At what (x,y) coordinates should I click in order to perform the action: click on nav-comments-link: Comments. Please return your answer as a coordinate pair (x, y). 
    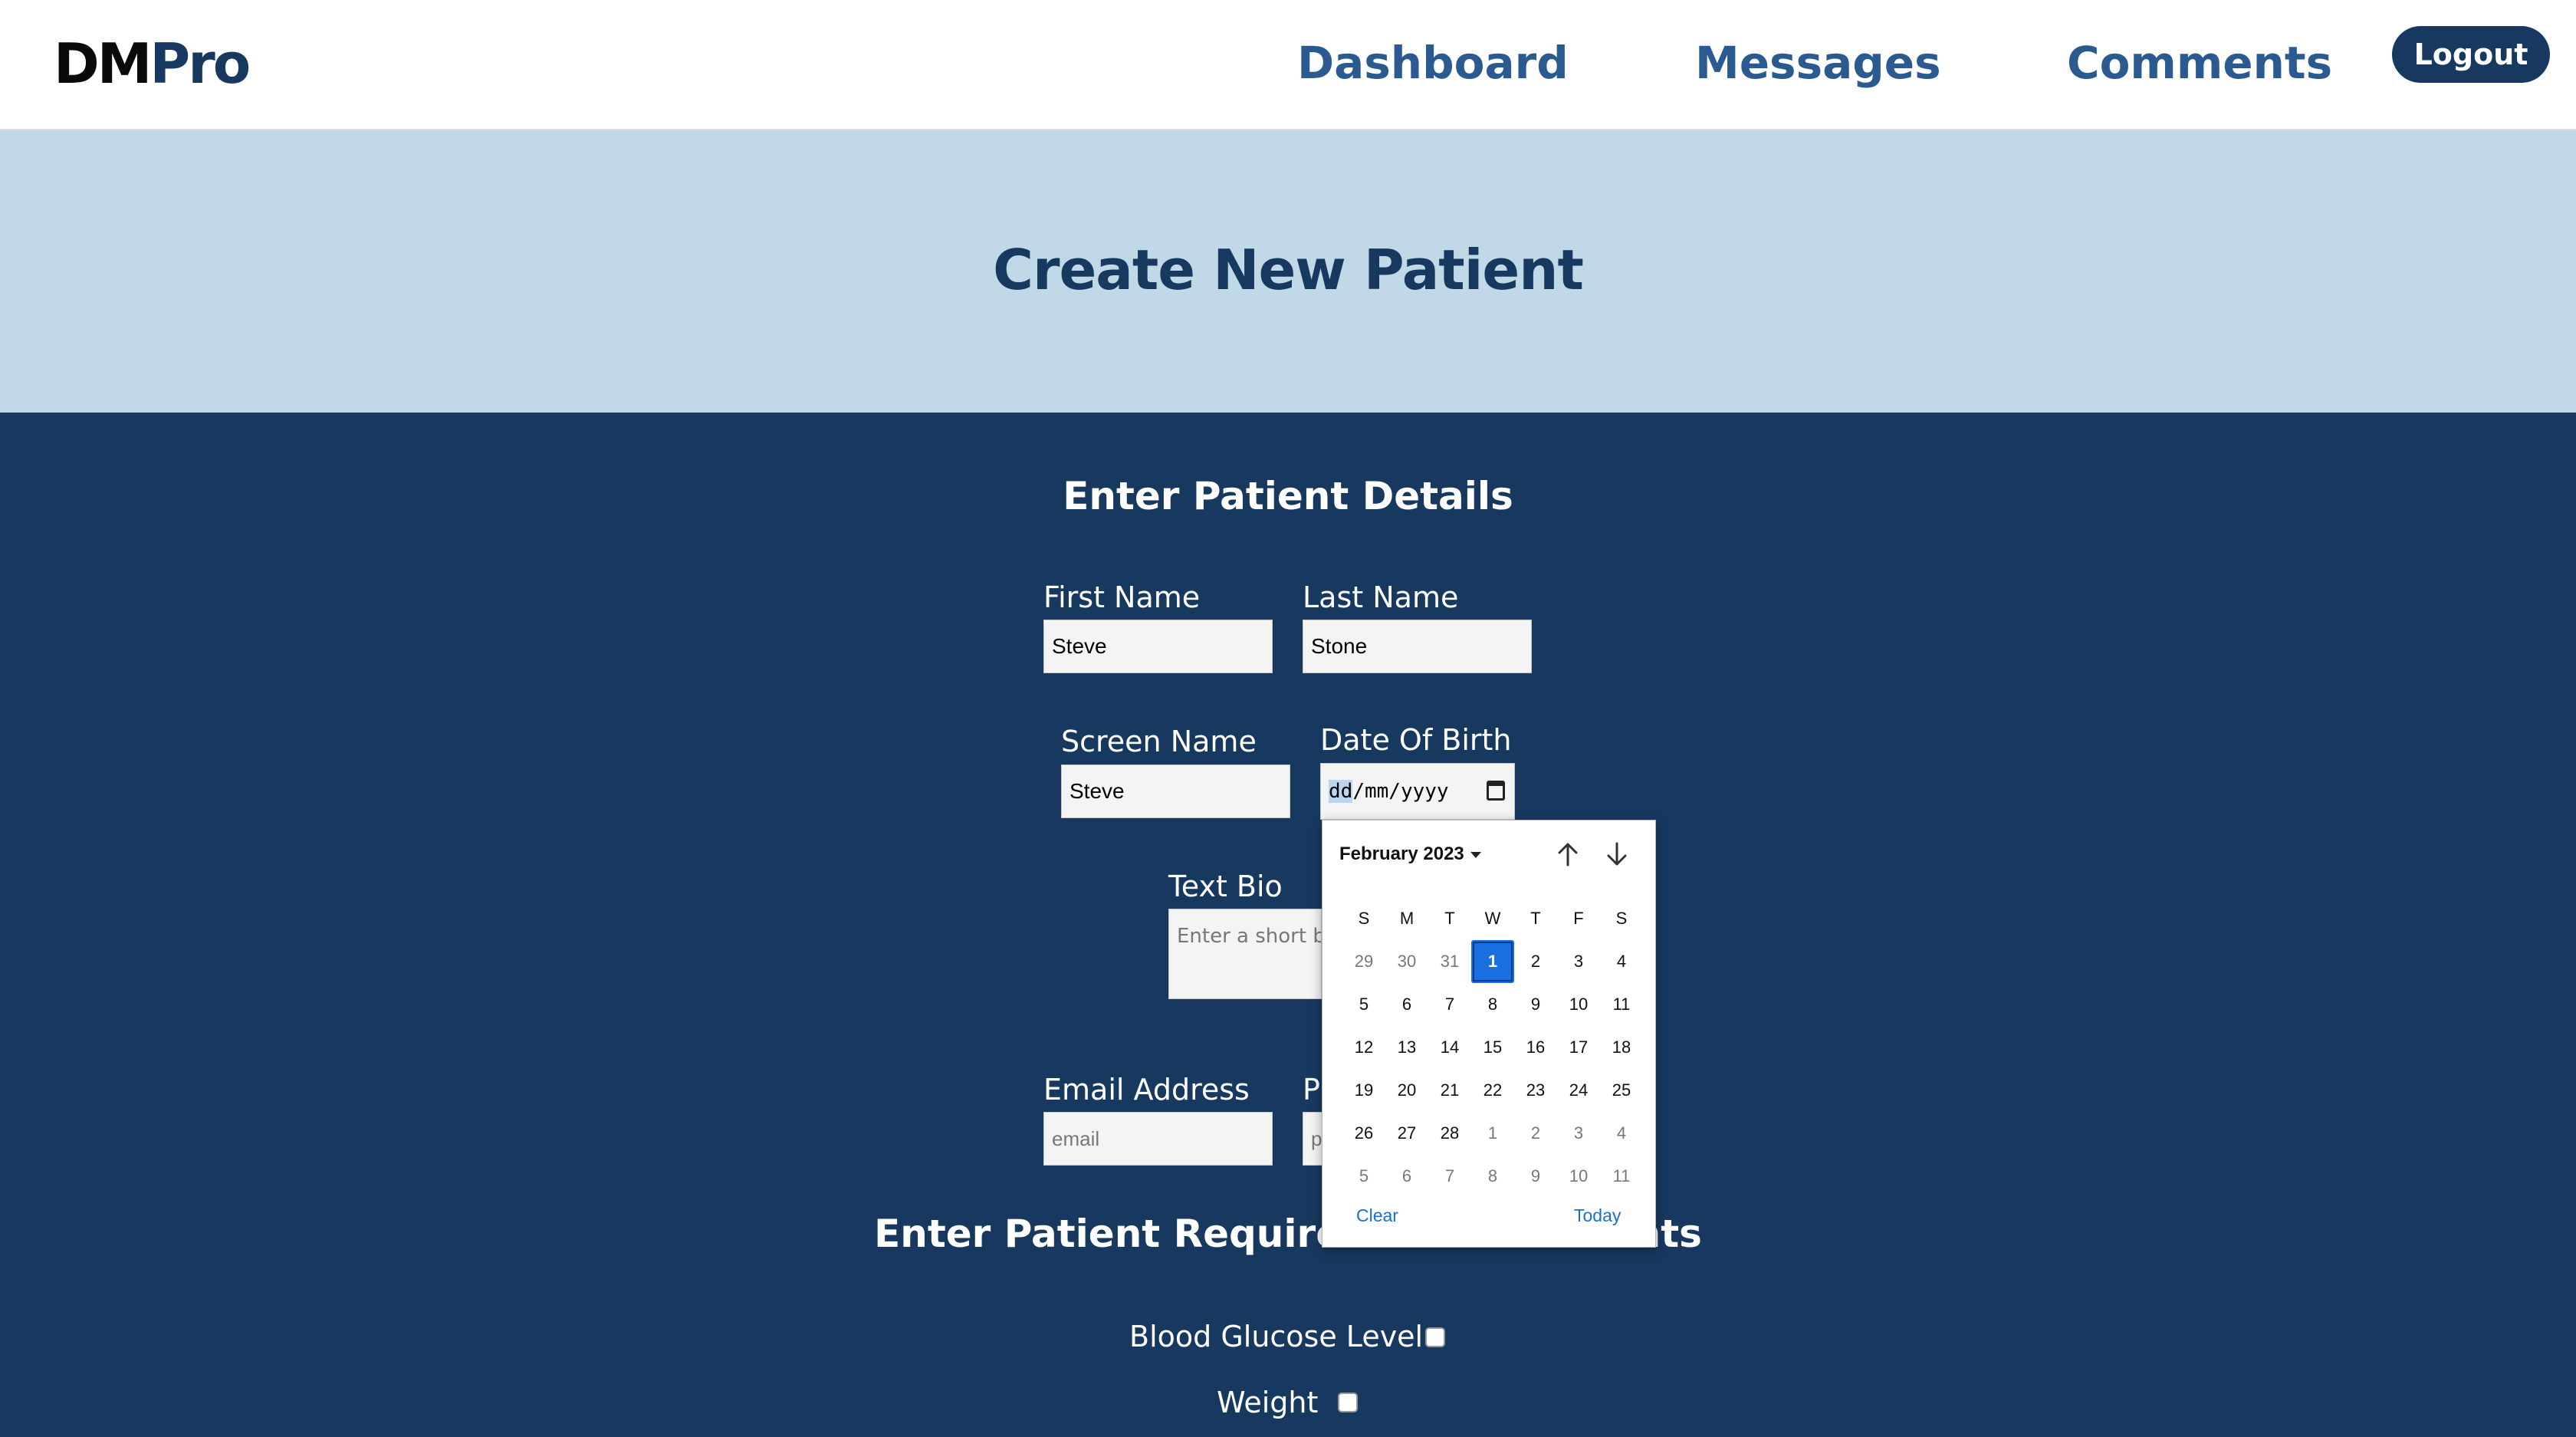
    Looking at the image, I should click on (2200, 63).